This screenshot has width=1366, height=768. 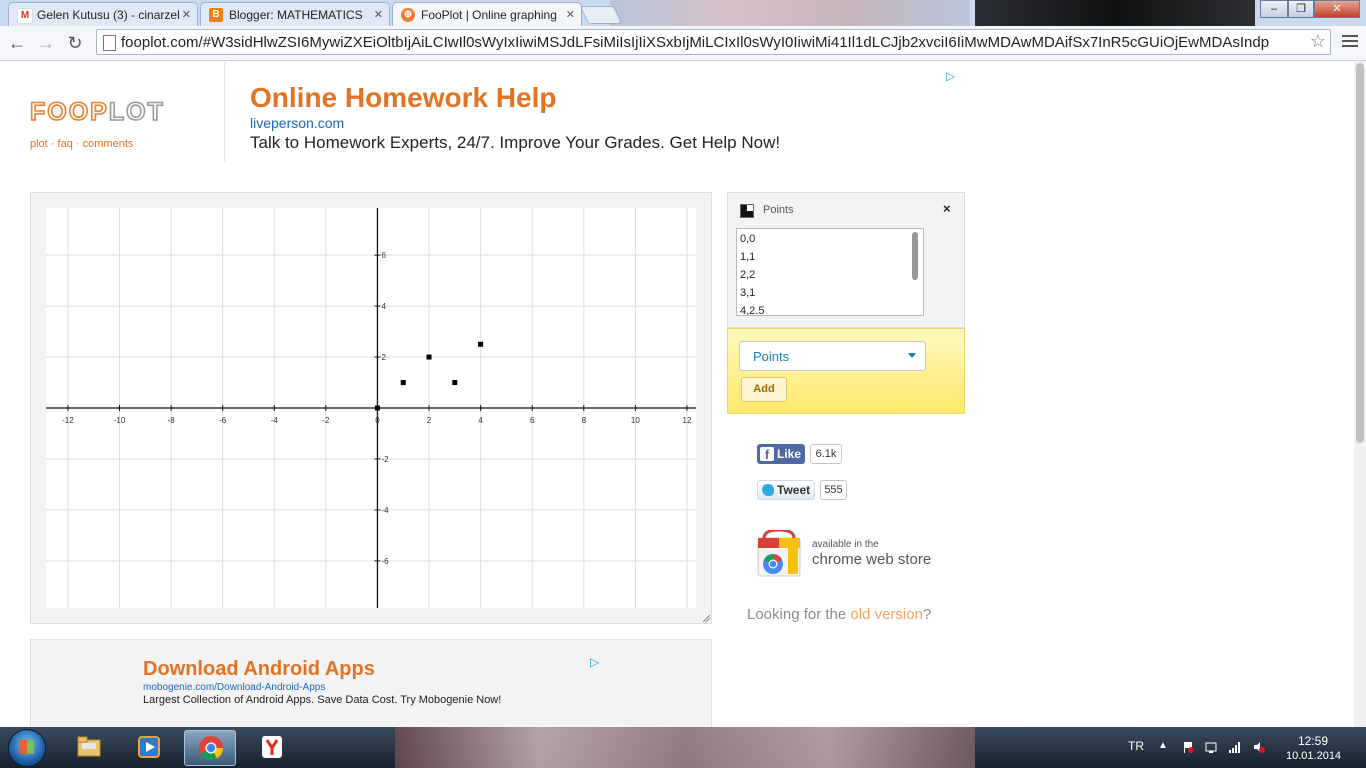 What do you see at coordinates (108, 144) in the screenshot?
I see `nav-comments-link: comments` at bounding box center [108, 144].